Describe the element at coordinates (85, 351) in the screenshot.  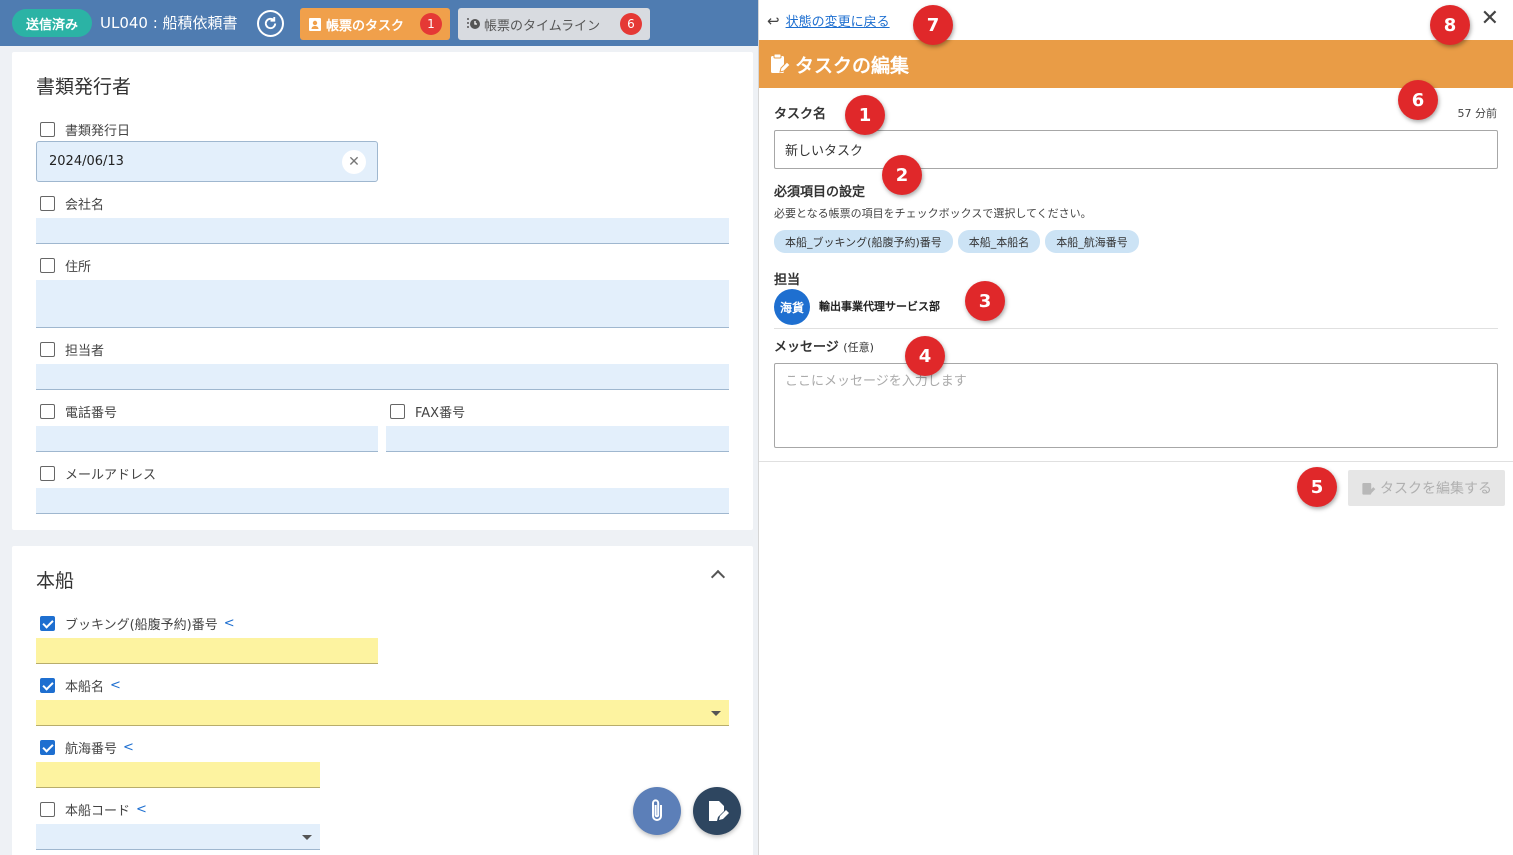
I see `person-label: 担当者` at that location.